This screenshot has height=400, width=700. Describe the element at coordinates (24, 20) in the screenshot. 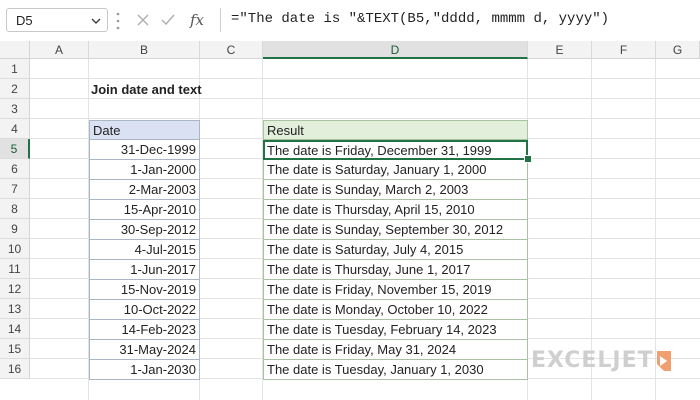

I see `name-box-value: D5` at that location.